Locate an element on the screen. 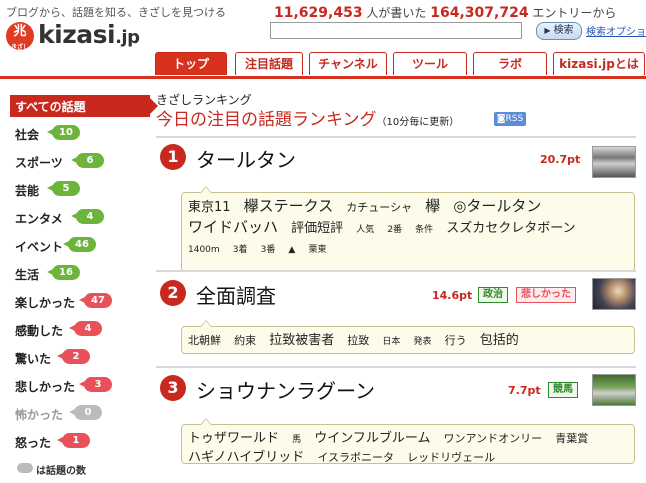  keyword-link: 条件 is located at coordinates (424, 230).